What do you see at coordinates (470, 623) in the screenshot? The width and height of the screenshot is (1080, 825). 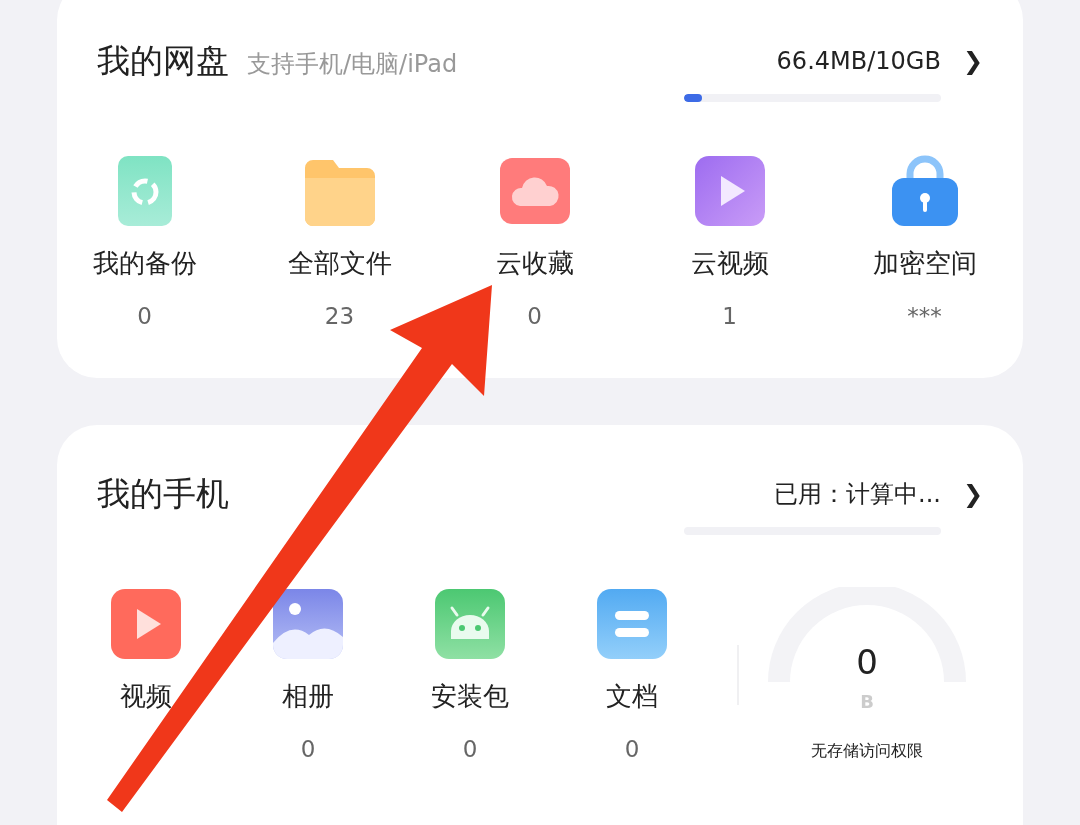 I see `android-icon` at bounding box center [470, 623].